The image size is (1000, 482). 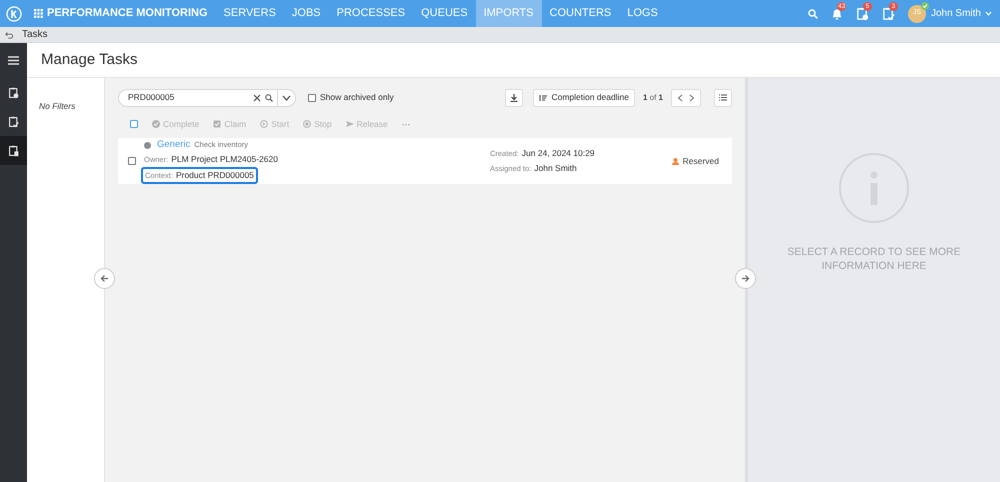 What do you see at coordinates (306, 13) in the screenshot?
I see `nav-tab: JOBS` at bounding box center [306, 13].